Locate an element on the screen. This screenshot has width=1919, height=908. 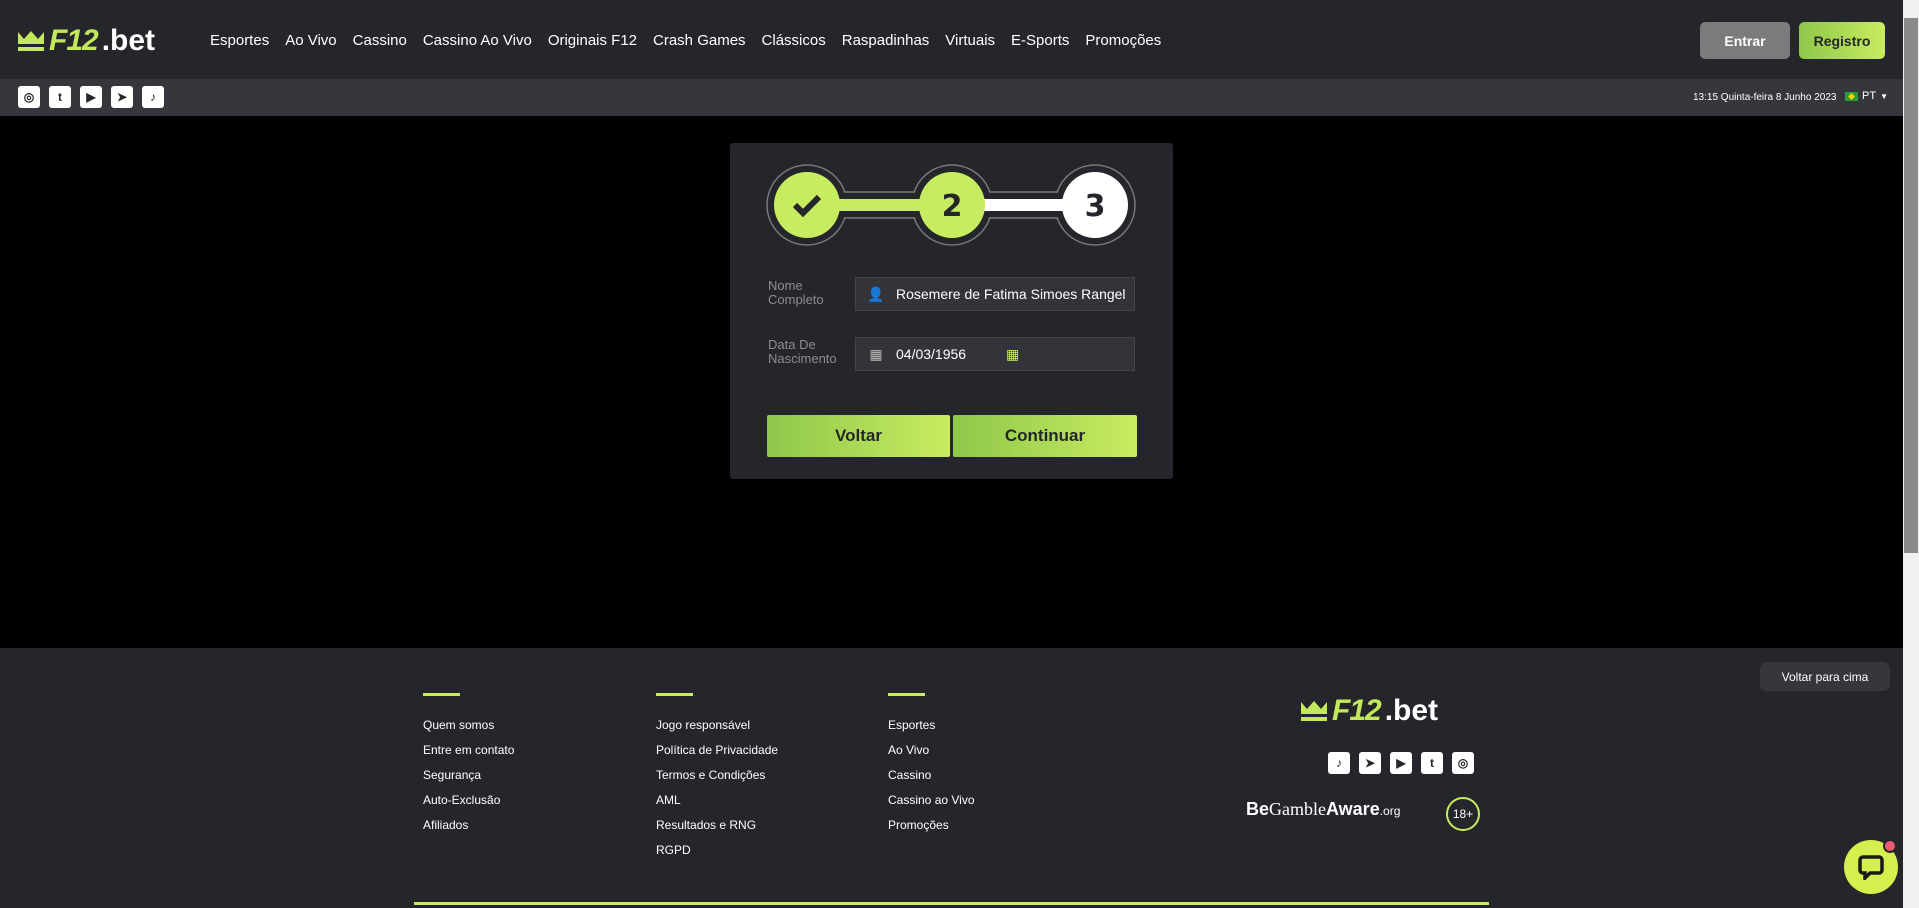
footer-link: RGPD is located at coordinates (717, 855).